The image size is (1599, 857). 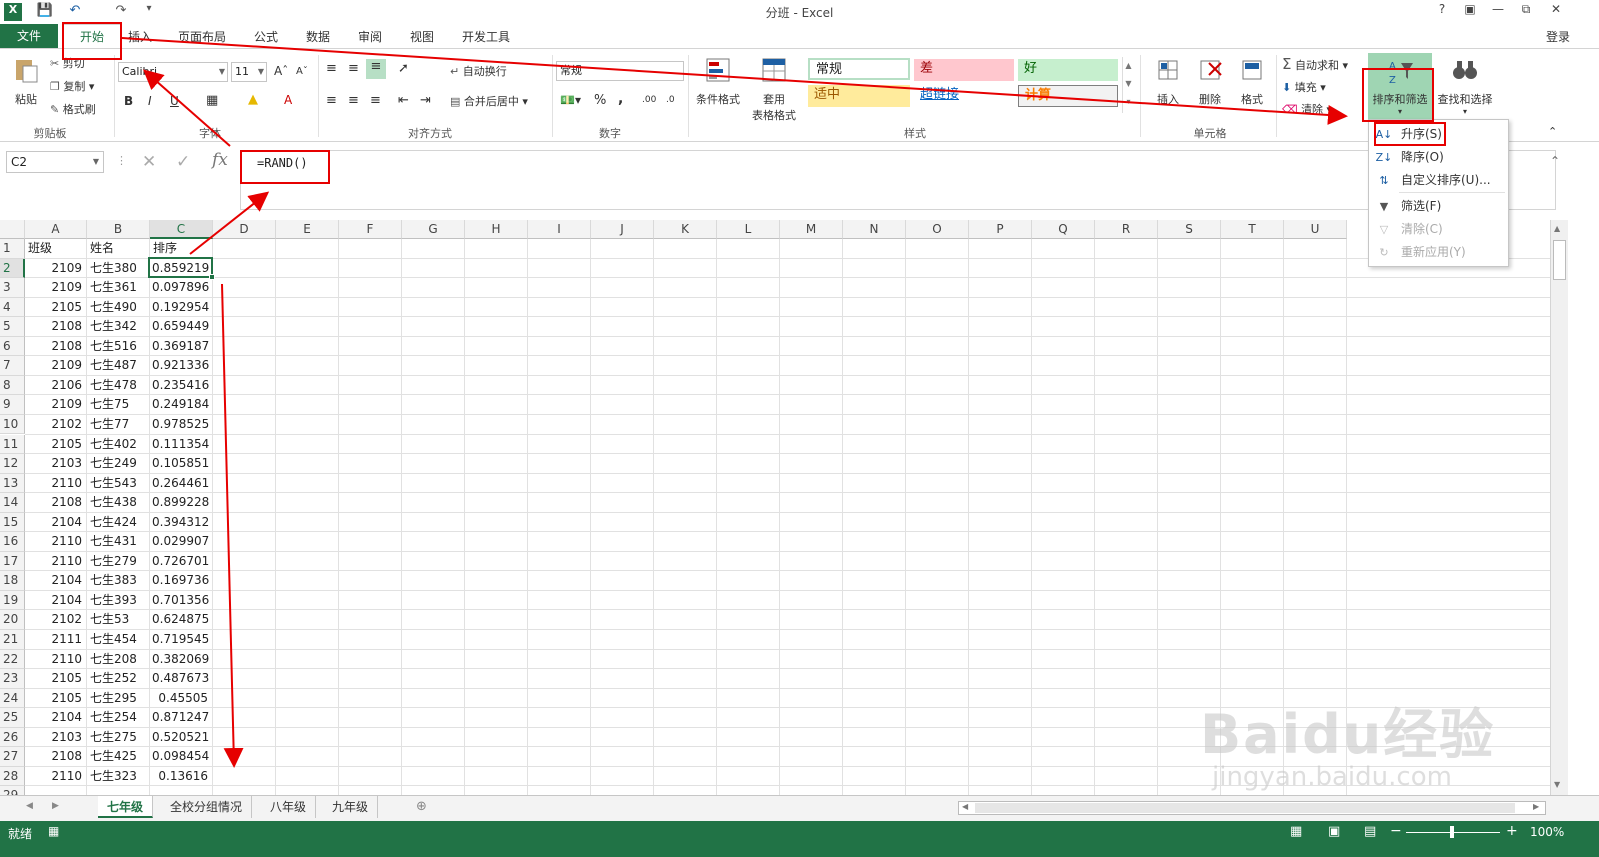 What do you see at coordinates (353, 100) in the screenshot?
I see `align-center-icon: ≡` at bounding box center [353, 100].